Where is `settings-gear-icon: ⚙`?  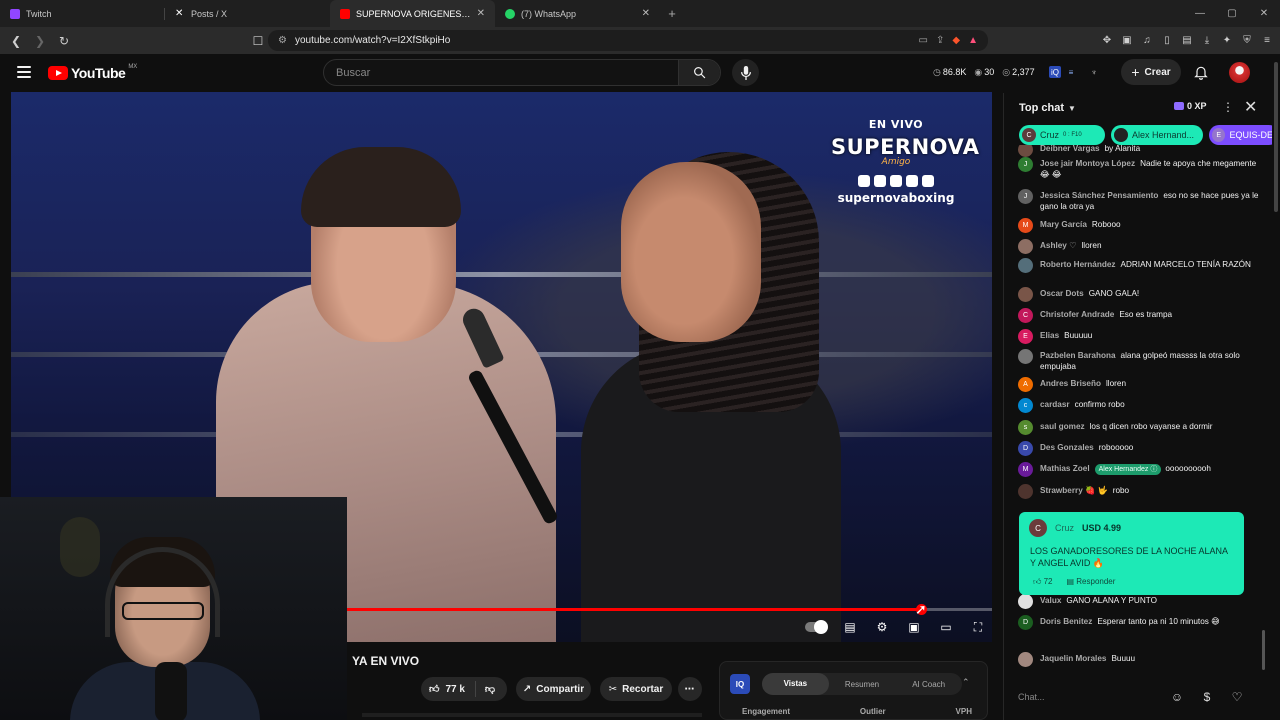
settings-gear-icon: ⚙ is located at coordinates (882, 627).